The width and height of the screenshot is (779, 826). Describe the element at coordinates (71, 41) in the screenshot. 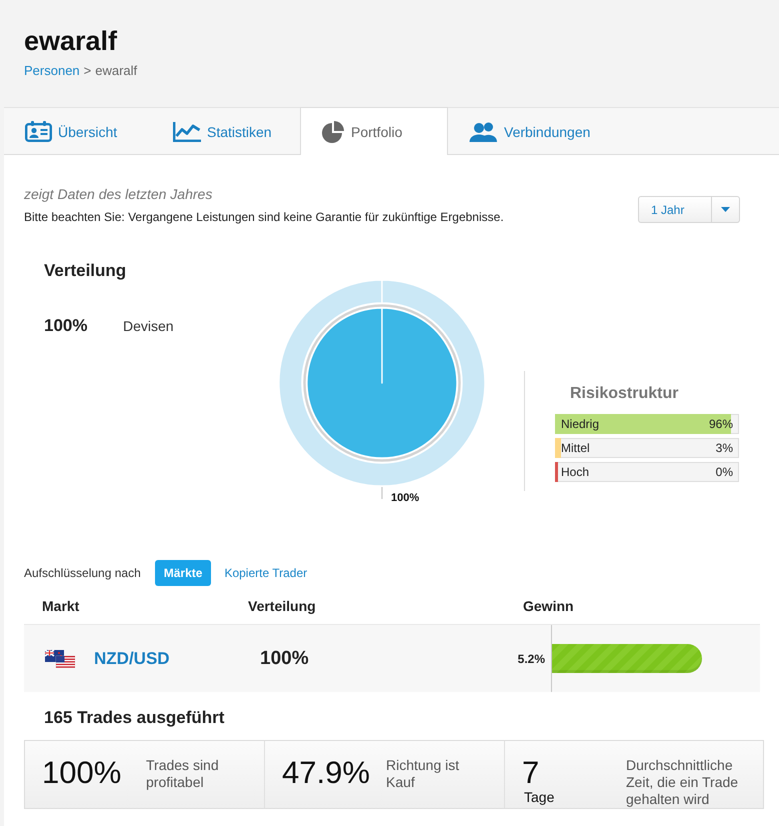

I see `profile-name: ewaralf` at that location.